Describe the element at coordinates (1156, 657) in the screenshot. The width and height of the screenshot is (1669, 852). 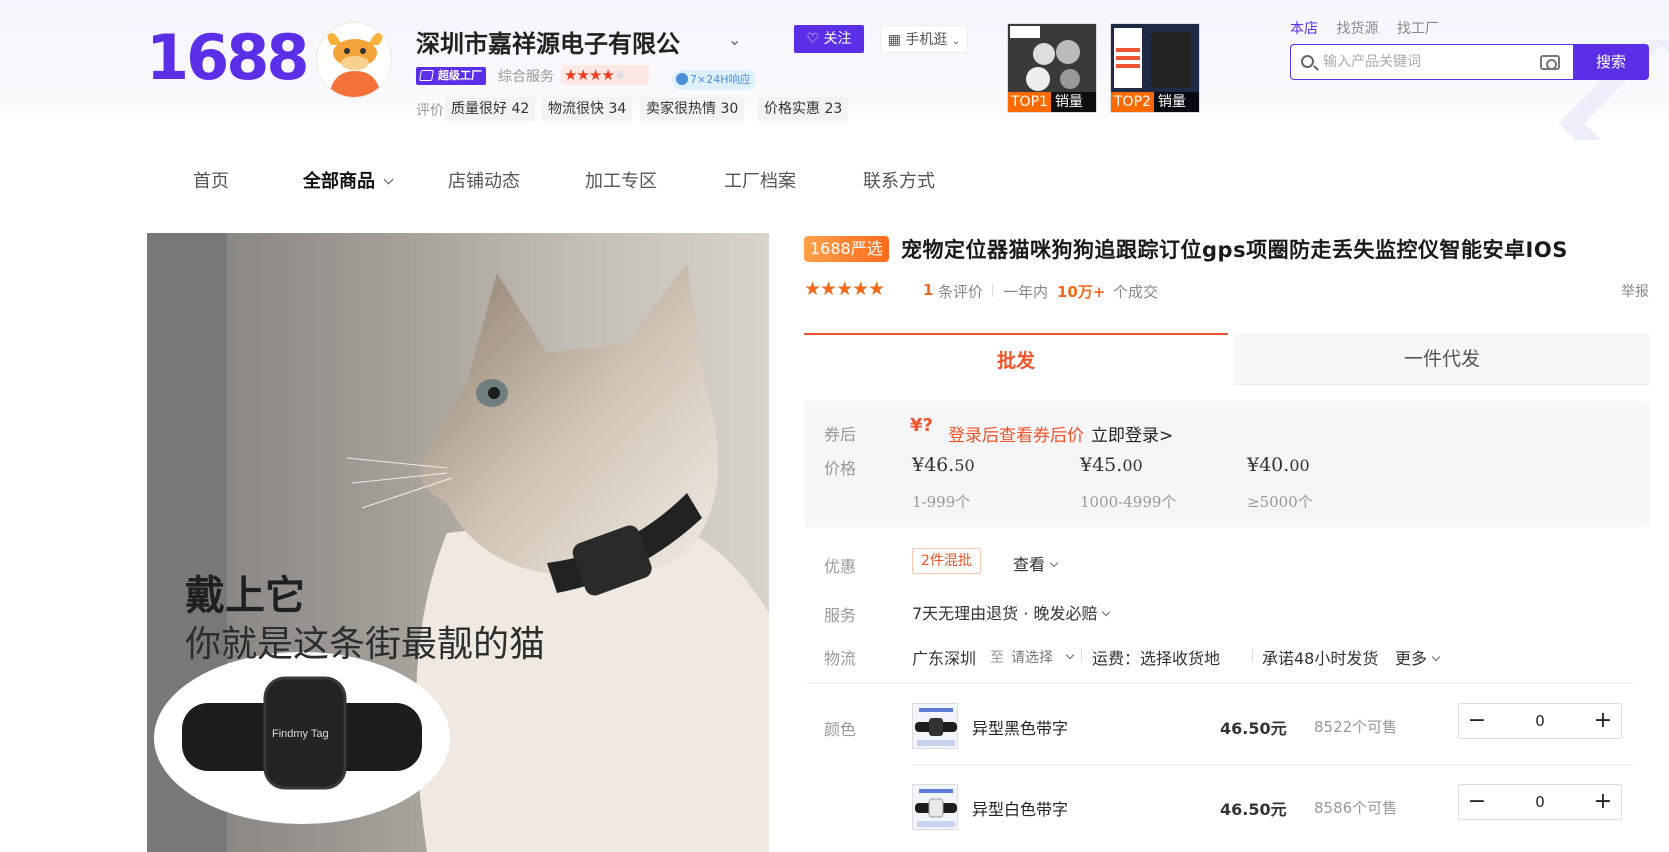
I see `freight-info: 运费：选择收货地` at that location.